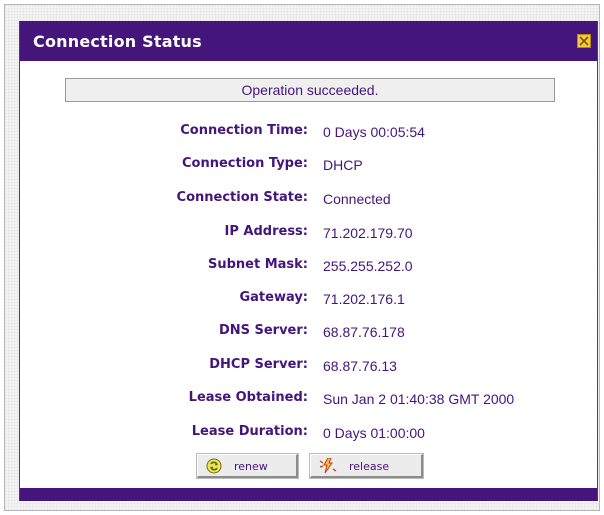 The image size is (604, 515). I want to click on renew-button: renew, so click(247, 466).